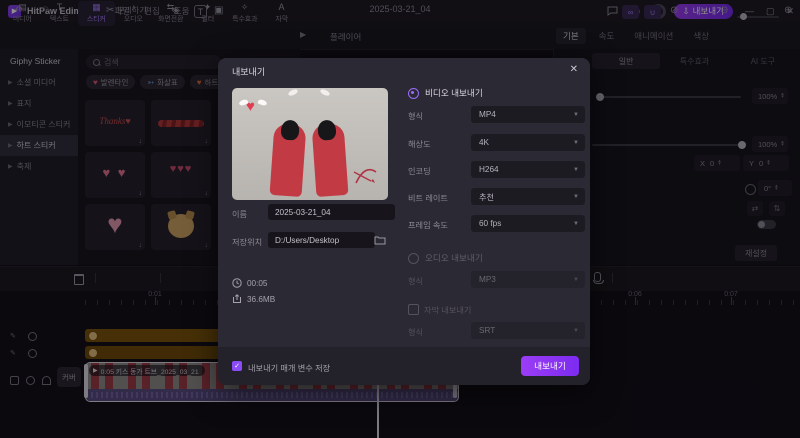 This screenshot has height=438, width=800. What do you see at coordinates (528, 279) in the screenshot?
I see `audio-format-select: MP3 ▼` at bounding box center [528, 279].